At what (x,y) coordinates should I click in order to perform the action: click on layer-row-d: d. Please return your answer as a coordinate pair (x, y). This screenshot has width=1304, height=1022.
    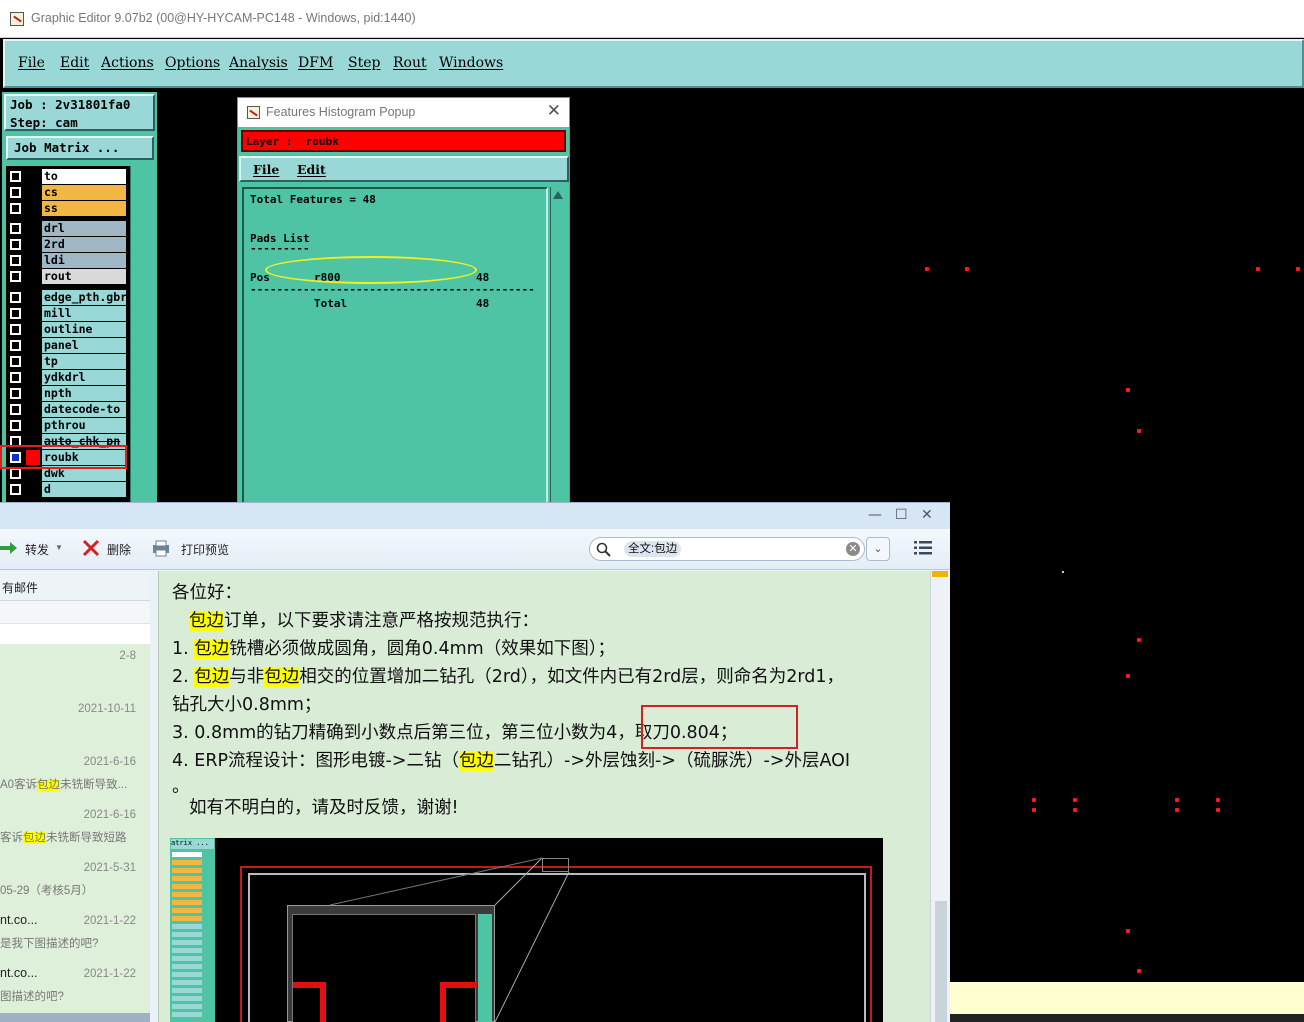
    Looking at the image, I should click on (68, 489).